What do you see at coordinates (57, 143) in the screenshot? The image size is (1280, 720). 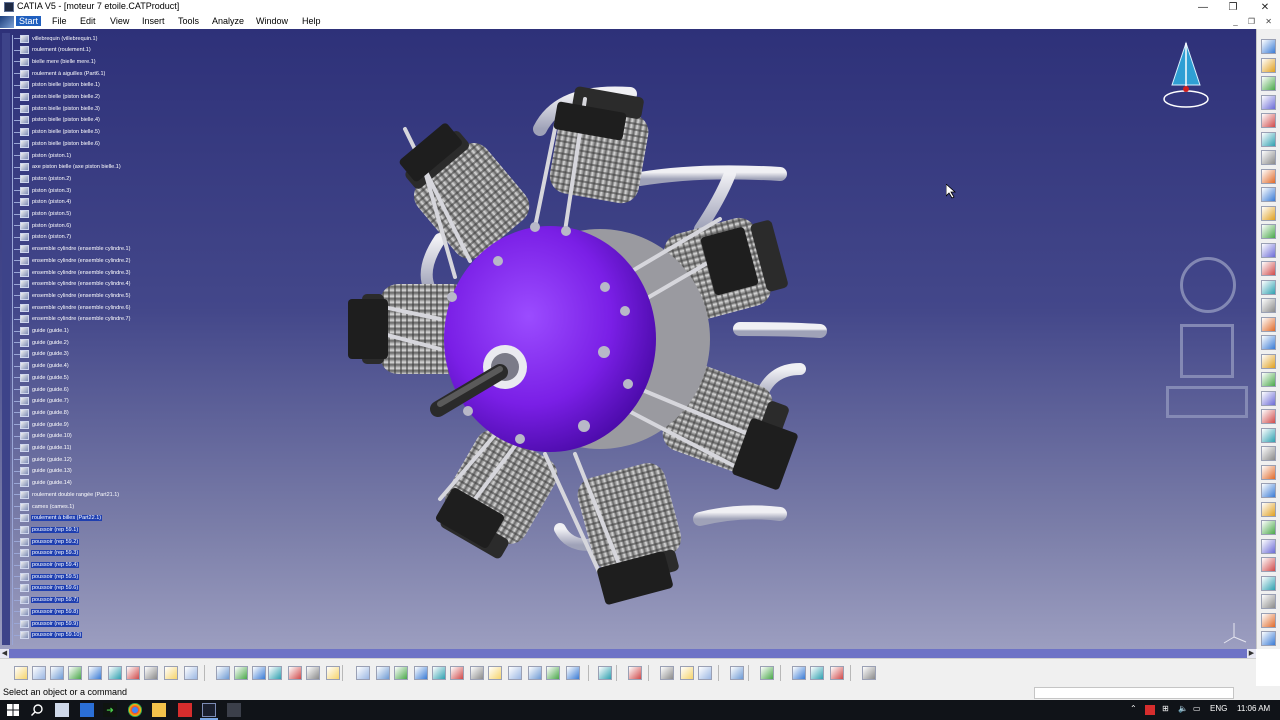 I see `tree-node: piston bielle (piston bielle.6)` at bounding box center [57, 143].